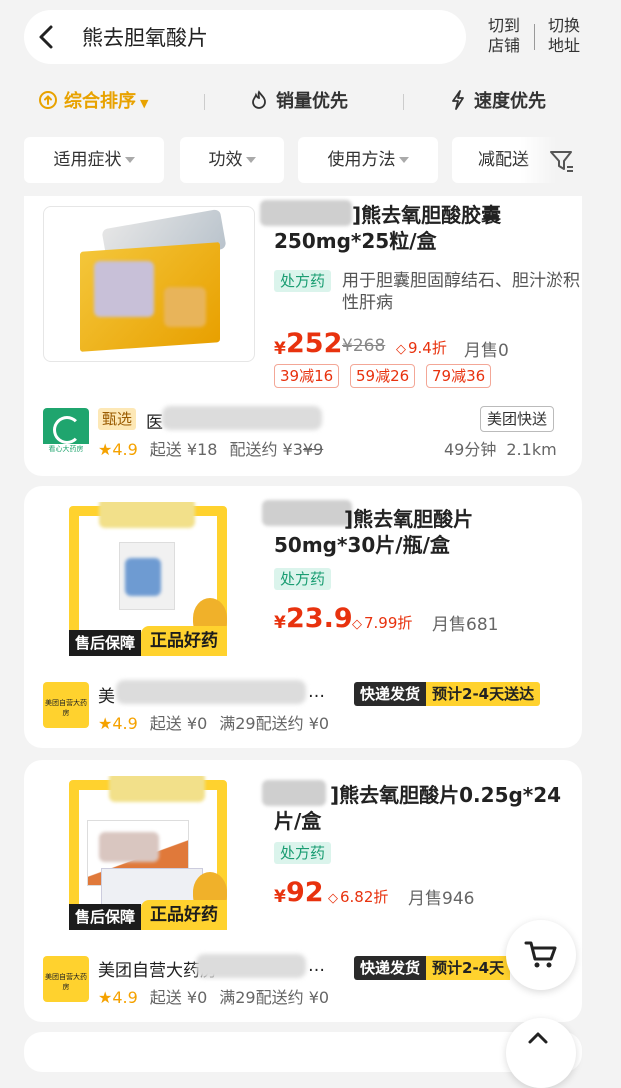 The height and width of the screenshot is (1088, 621). I want to click on switch-address-button: 切换 地址, so click(564, 36).